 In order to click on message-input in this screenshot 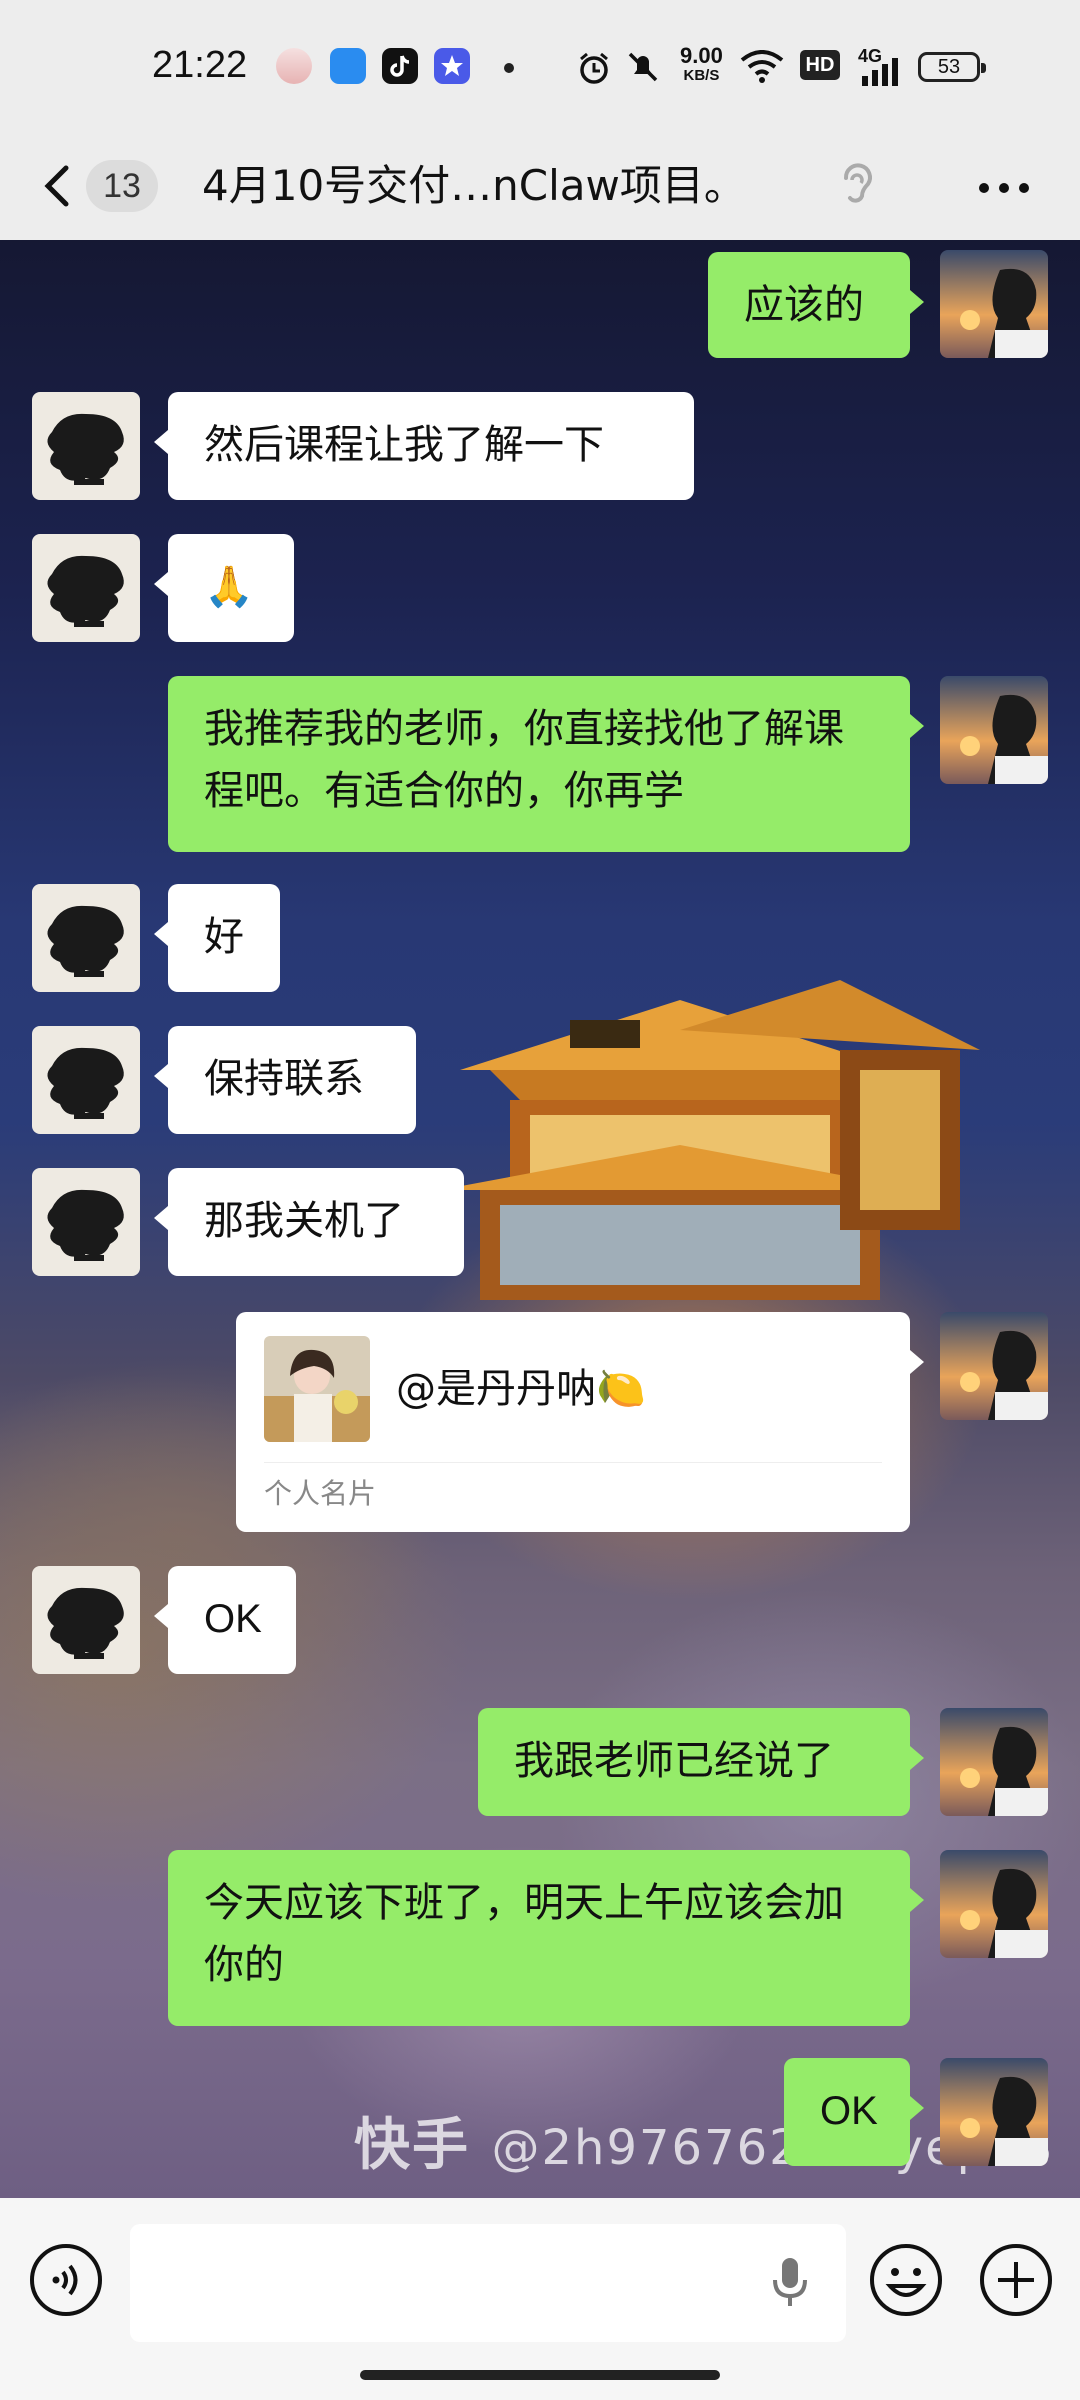, I will do `click(488, 2283)`.